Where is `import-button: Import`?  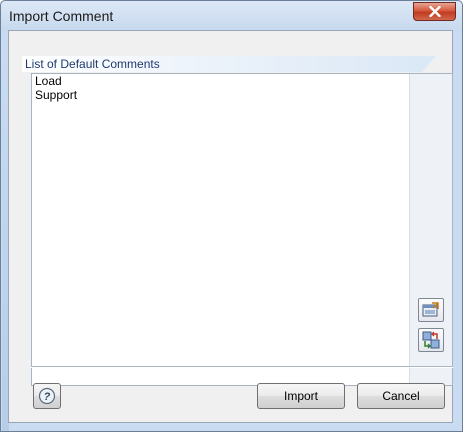 import-button: Import is located at coordinates (301, 396).